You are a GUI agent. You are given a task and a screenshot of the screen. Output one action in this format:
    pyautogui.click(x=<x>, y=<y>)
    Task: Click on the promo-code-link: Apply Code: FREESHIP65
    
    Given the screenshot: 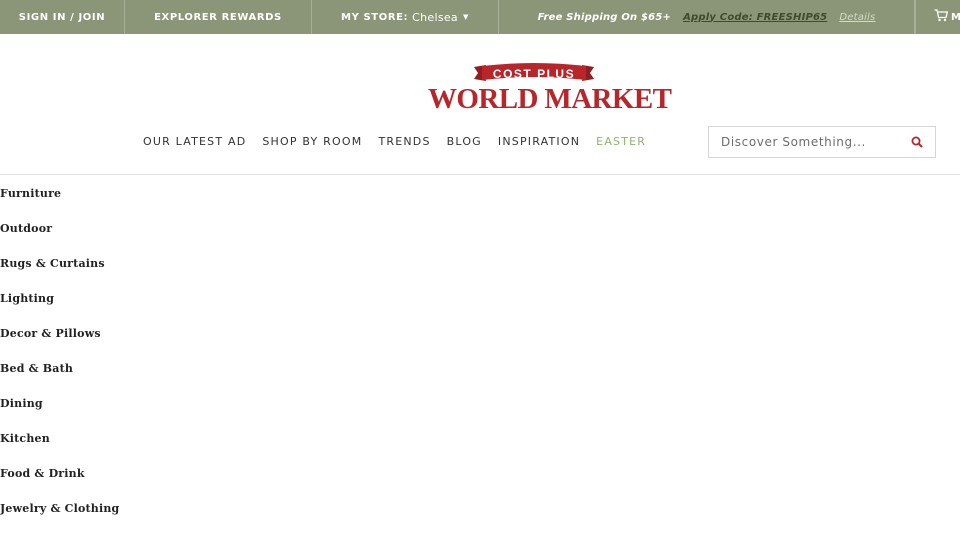 What is the action you would take?
    pyautogui.click(x=755, y=17)
    